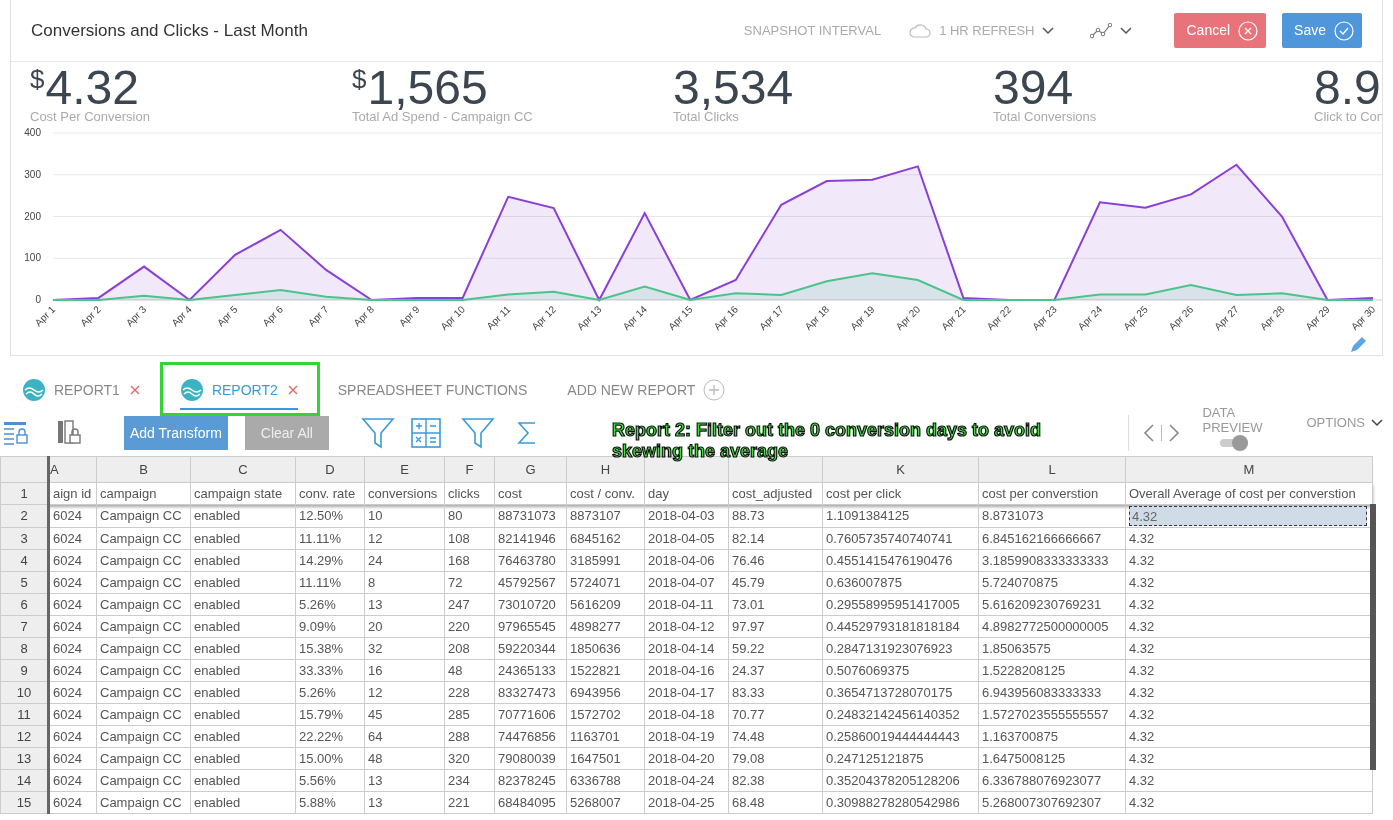 Image resolution: width=1393 pixels, height=820 pixels. What do you see at coordinates (530, 582) in the screenshot?
I see `table-cell: 45792567` at bounding box center [530, 582].